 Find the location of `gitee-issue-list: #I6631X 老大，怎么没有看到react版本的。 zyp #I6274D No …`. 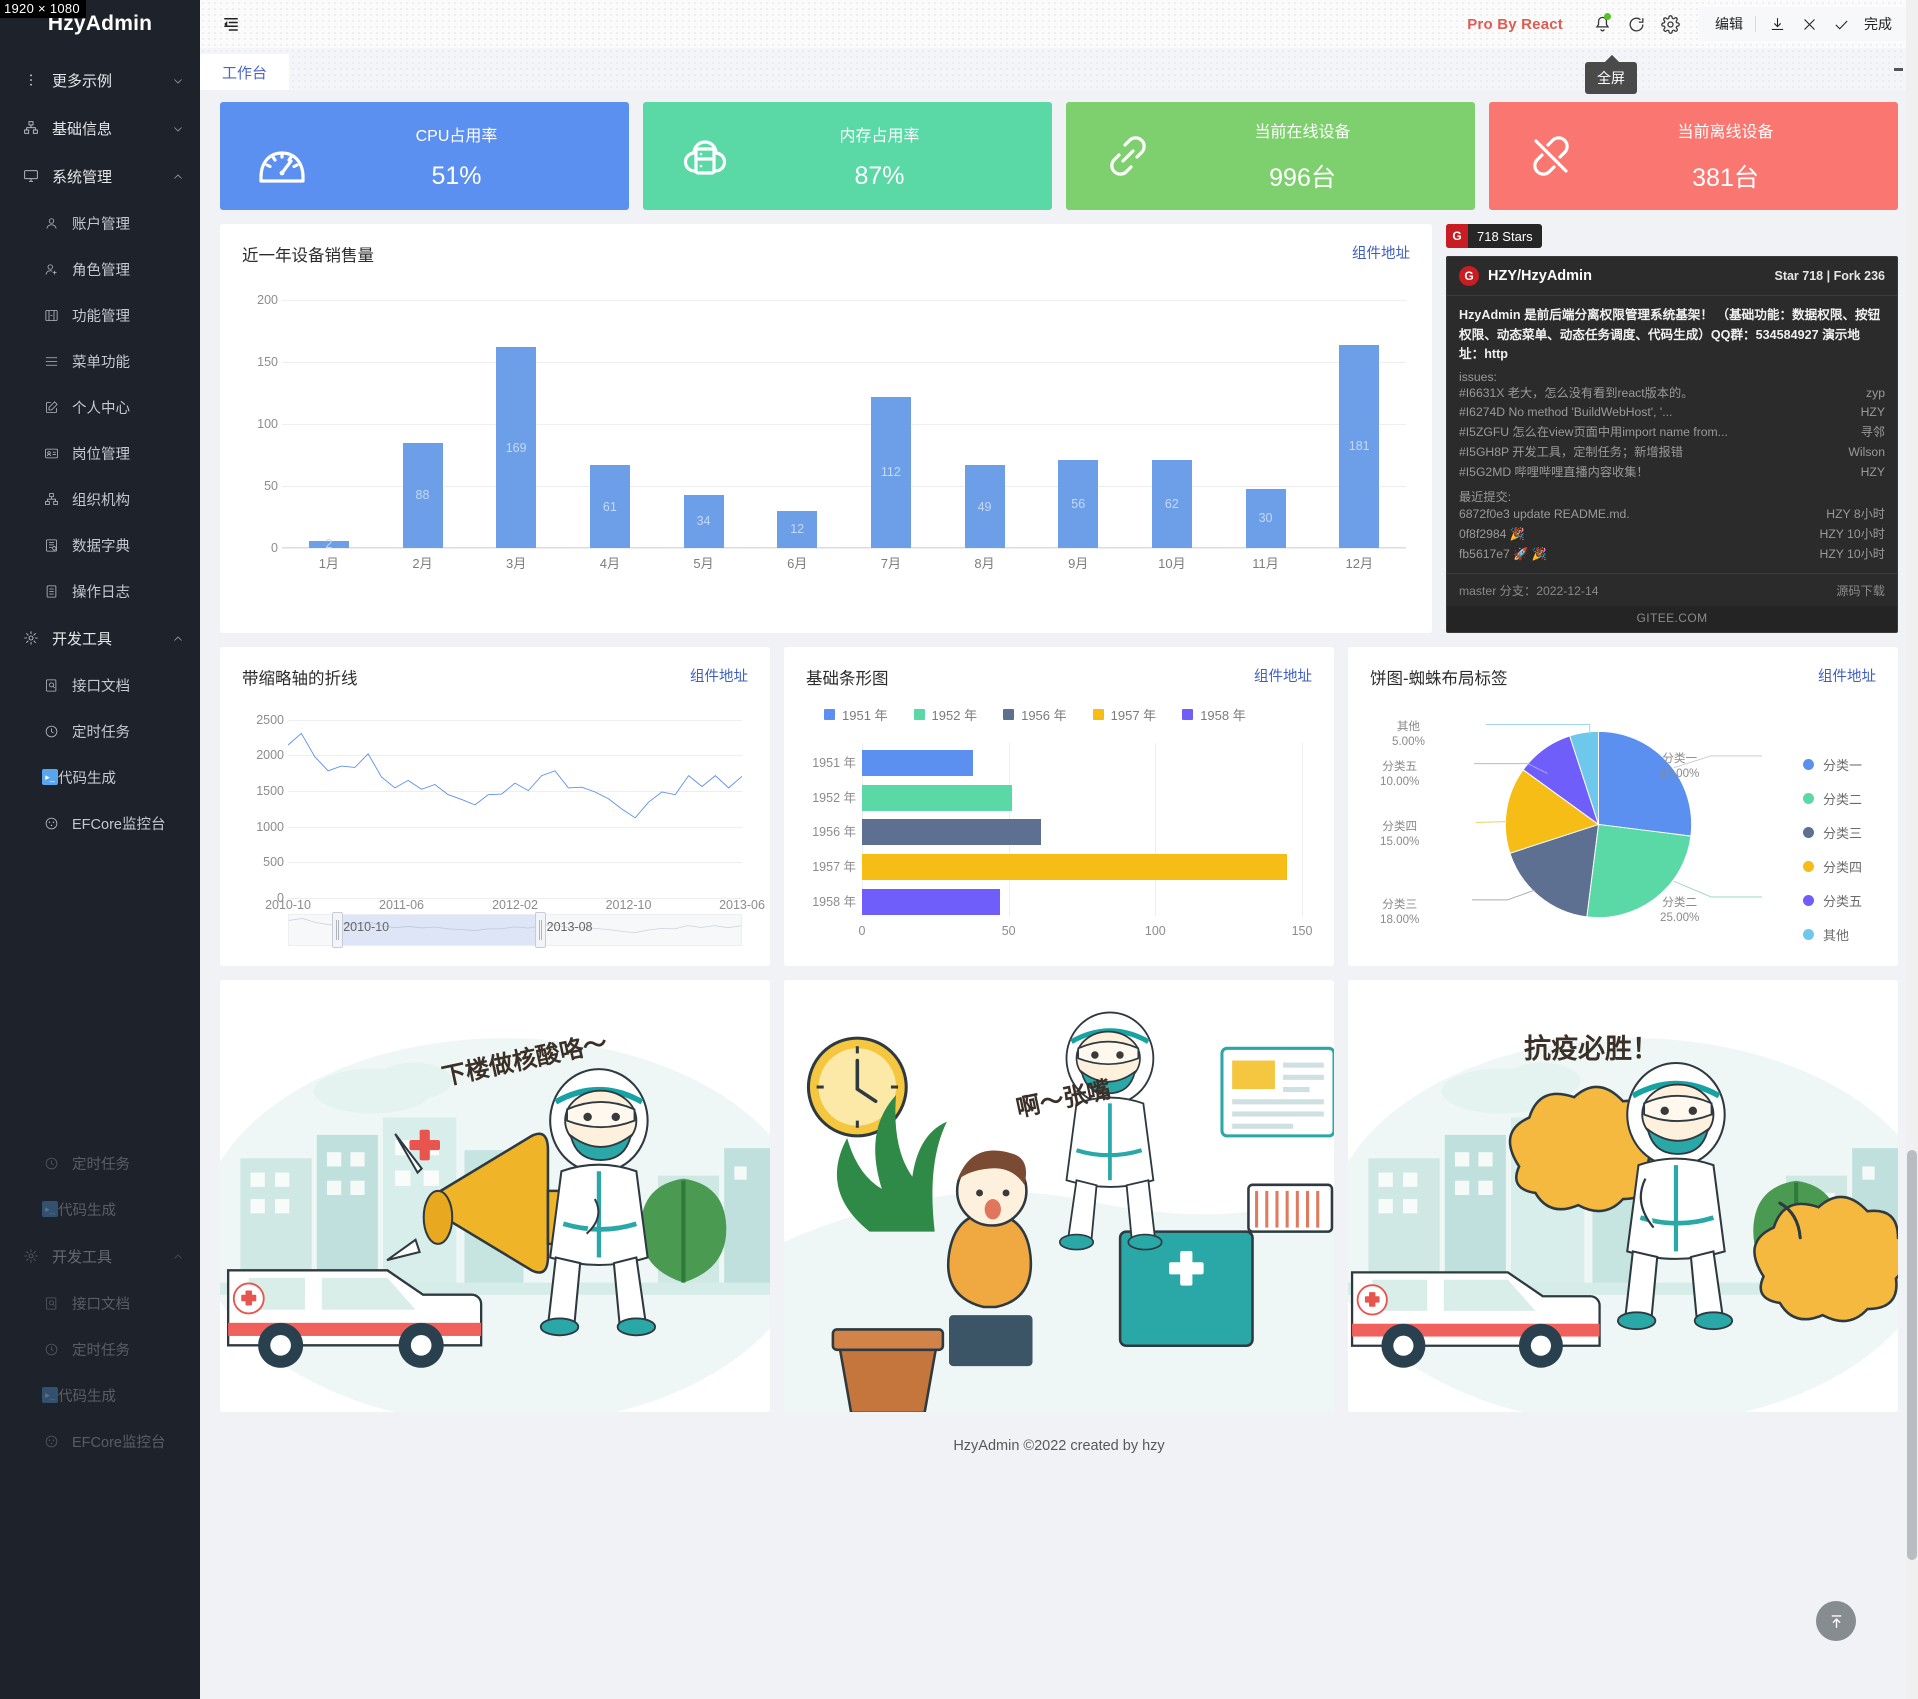

gitee-issue-list: #I6631X 老大，怎么没有看到react版本的。 zyp #I6274D No … is located at coordinates (1672, 433).